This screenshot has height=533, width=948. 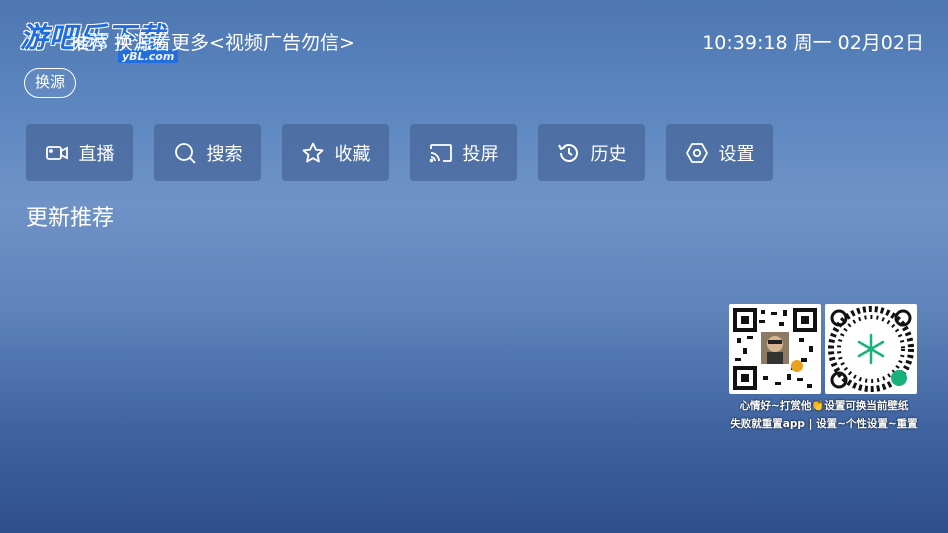 I want to click on history-icon, so click(x=567, y=152).